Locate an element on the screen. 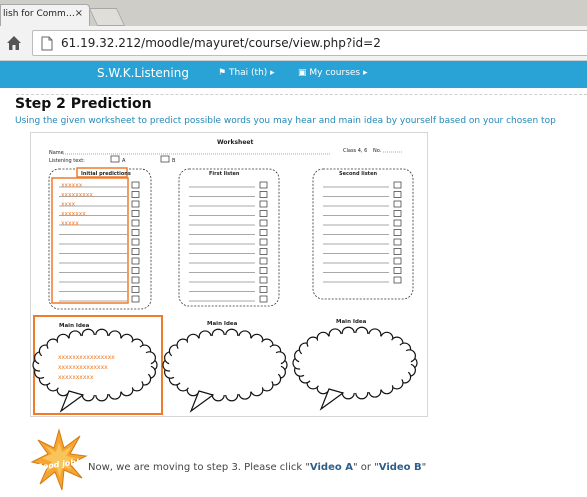 This screenshot has width=587, height=497. section-heading: Step 2 Prediction is located at coordinates (83, 104).